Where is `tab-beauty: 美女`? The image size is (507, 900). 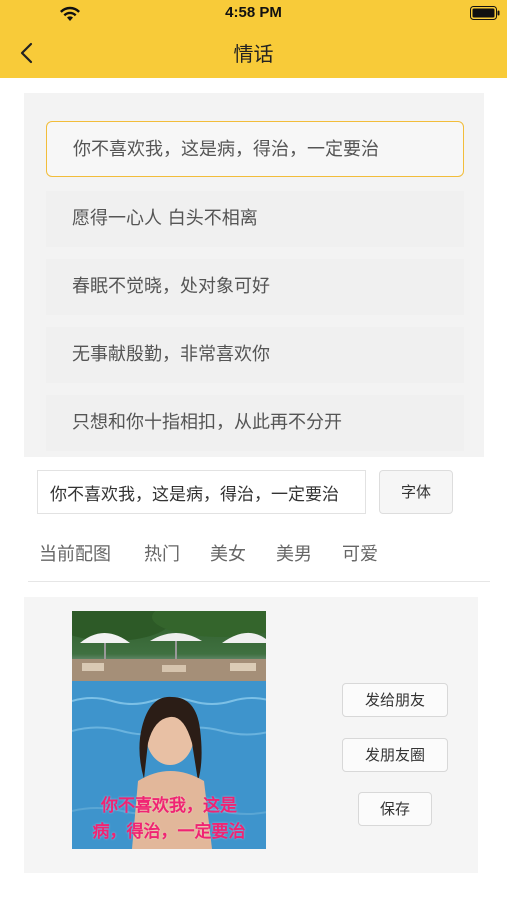
tab-beauty: 美女 is located at coordinates (228, 553).